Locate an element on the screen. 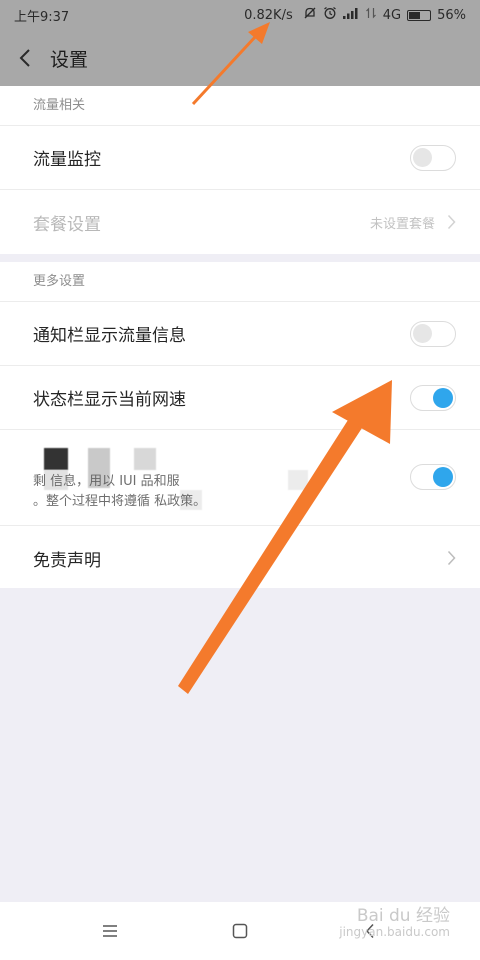 The width and height of the screenshot is (480, 960). top-bar: 上午9:37 0.82K/s 4G 56% 设置 is located at coordinates (240, 43).